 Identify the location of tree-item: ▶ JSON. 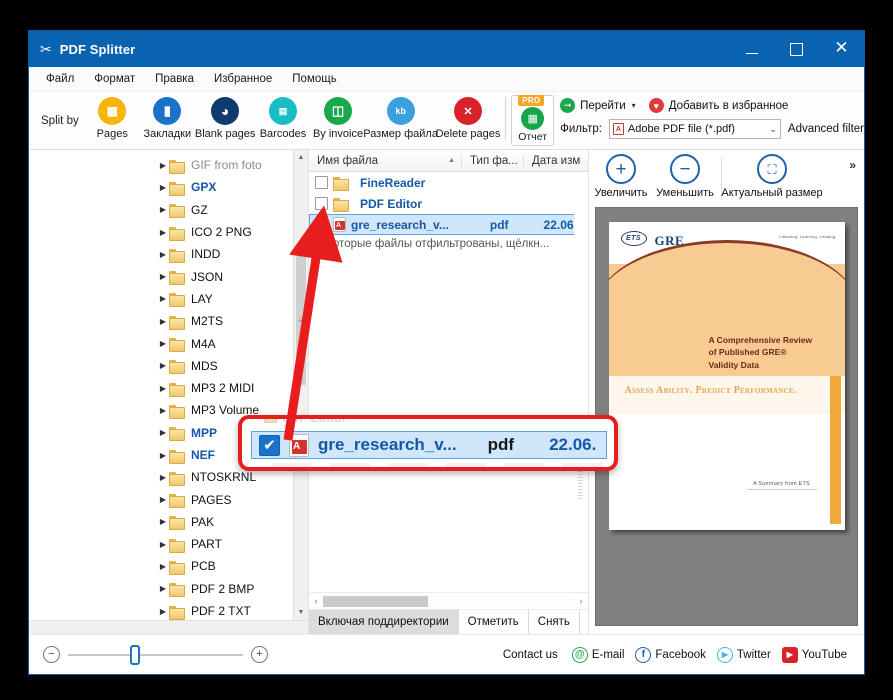
(168, 276).